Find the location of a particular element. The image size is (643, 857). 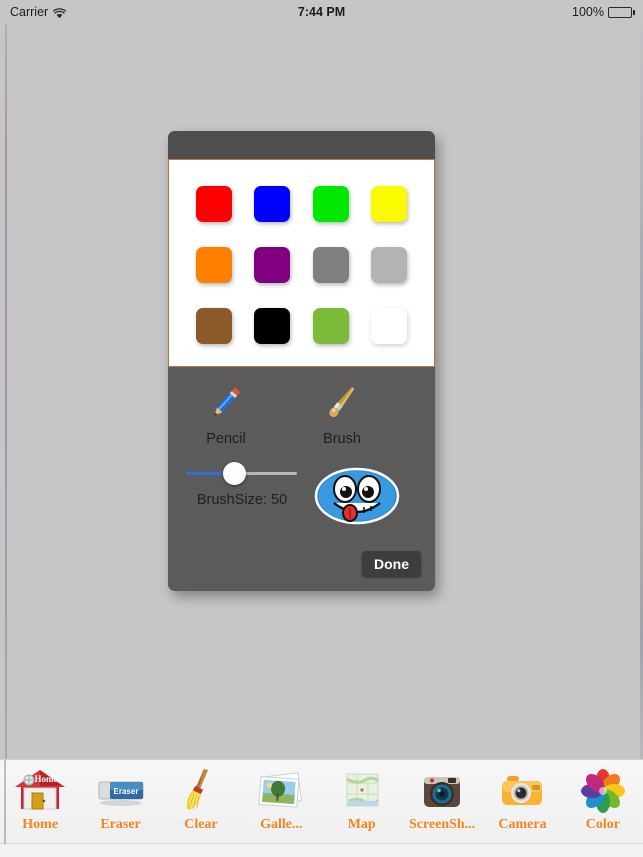

broom-icon is located at coordinates (201, 790).